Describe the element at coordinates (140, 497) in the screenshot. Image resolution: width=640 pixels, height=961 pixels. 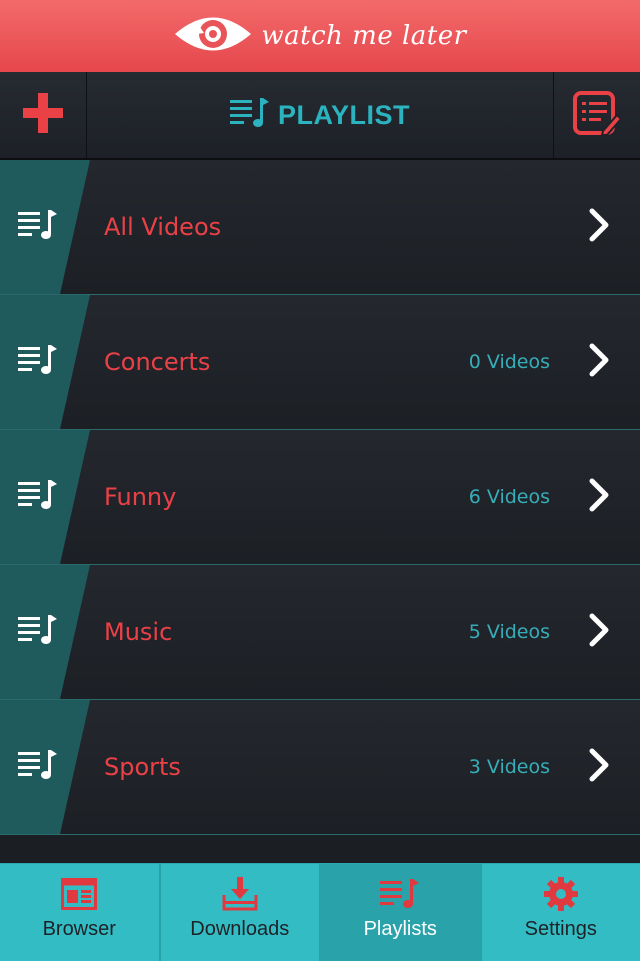
I see `playlist-name: Funny` at that location.